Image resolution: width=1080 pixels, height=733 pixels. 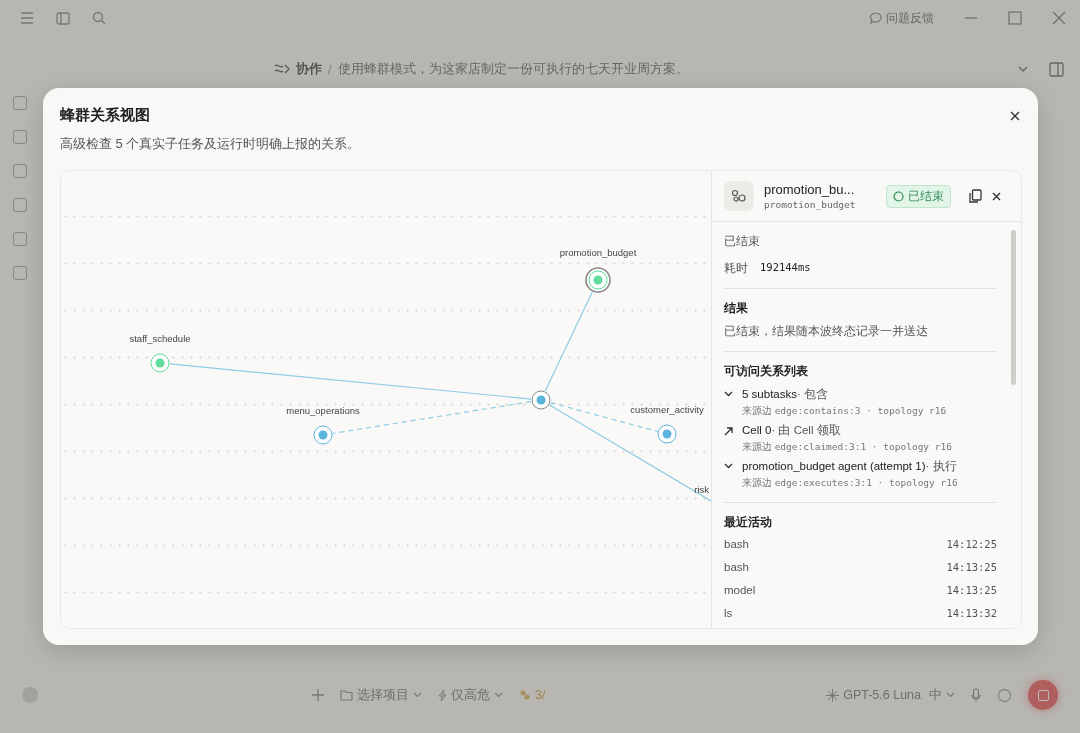 I want to click on copy-icon, so click(x=975, y=196).